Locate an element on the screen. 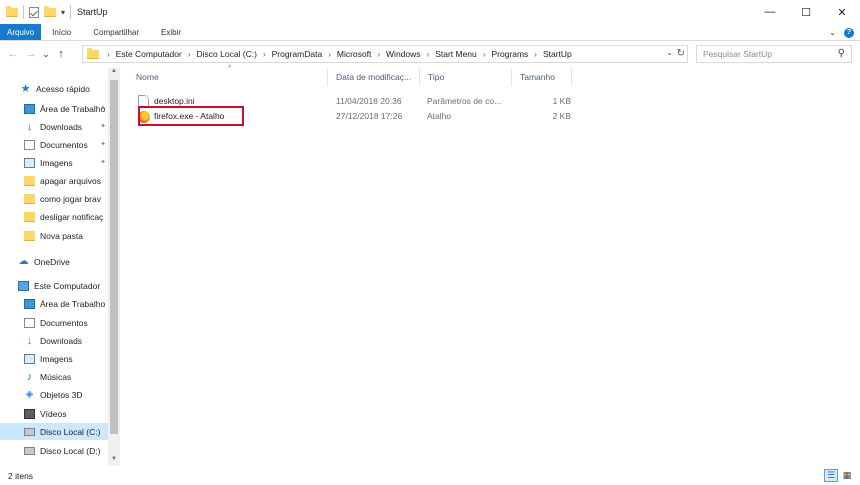 Image resolution: width=860 pixels, height=485 pixels. properties-icon is located at coordinates (34, 12).